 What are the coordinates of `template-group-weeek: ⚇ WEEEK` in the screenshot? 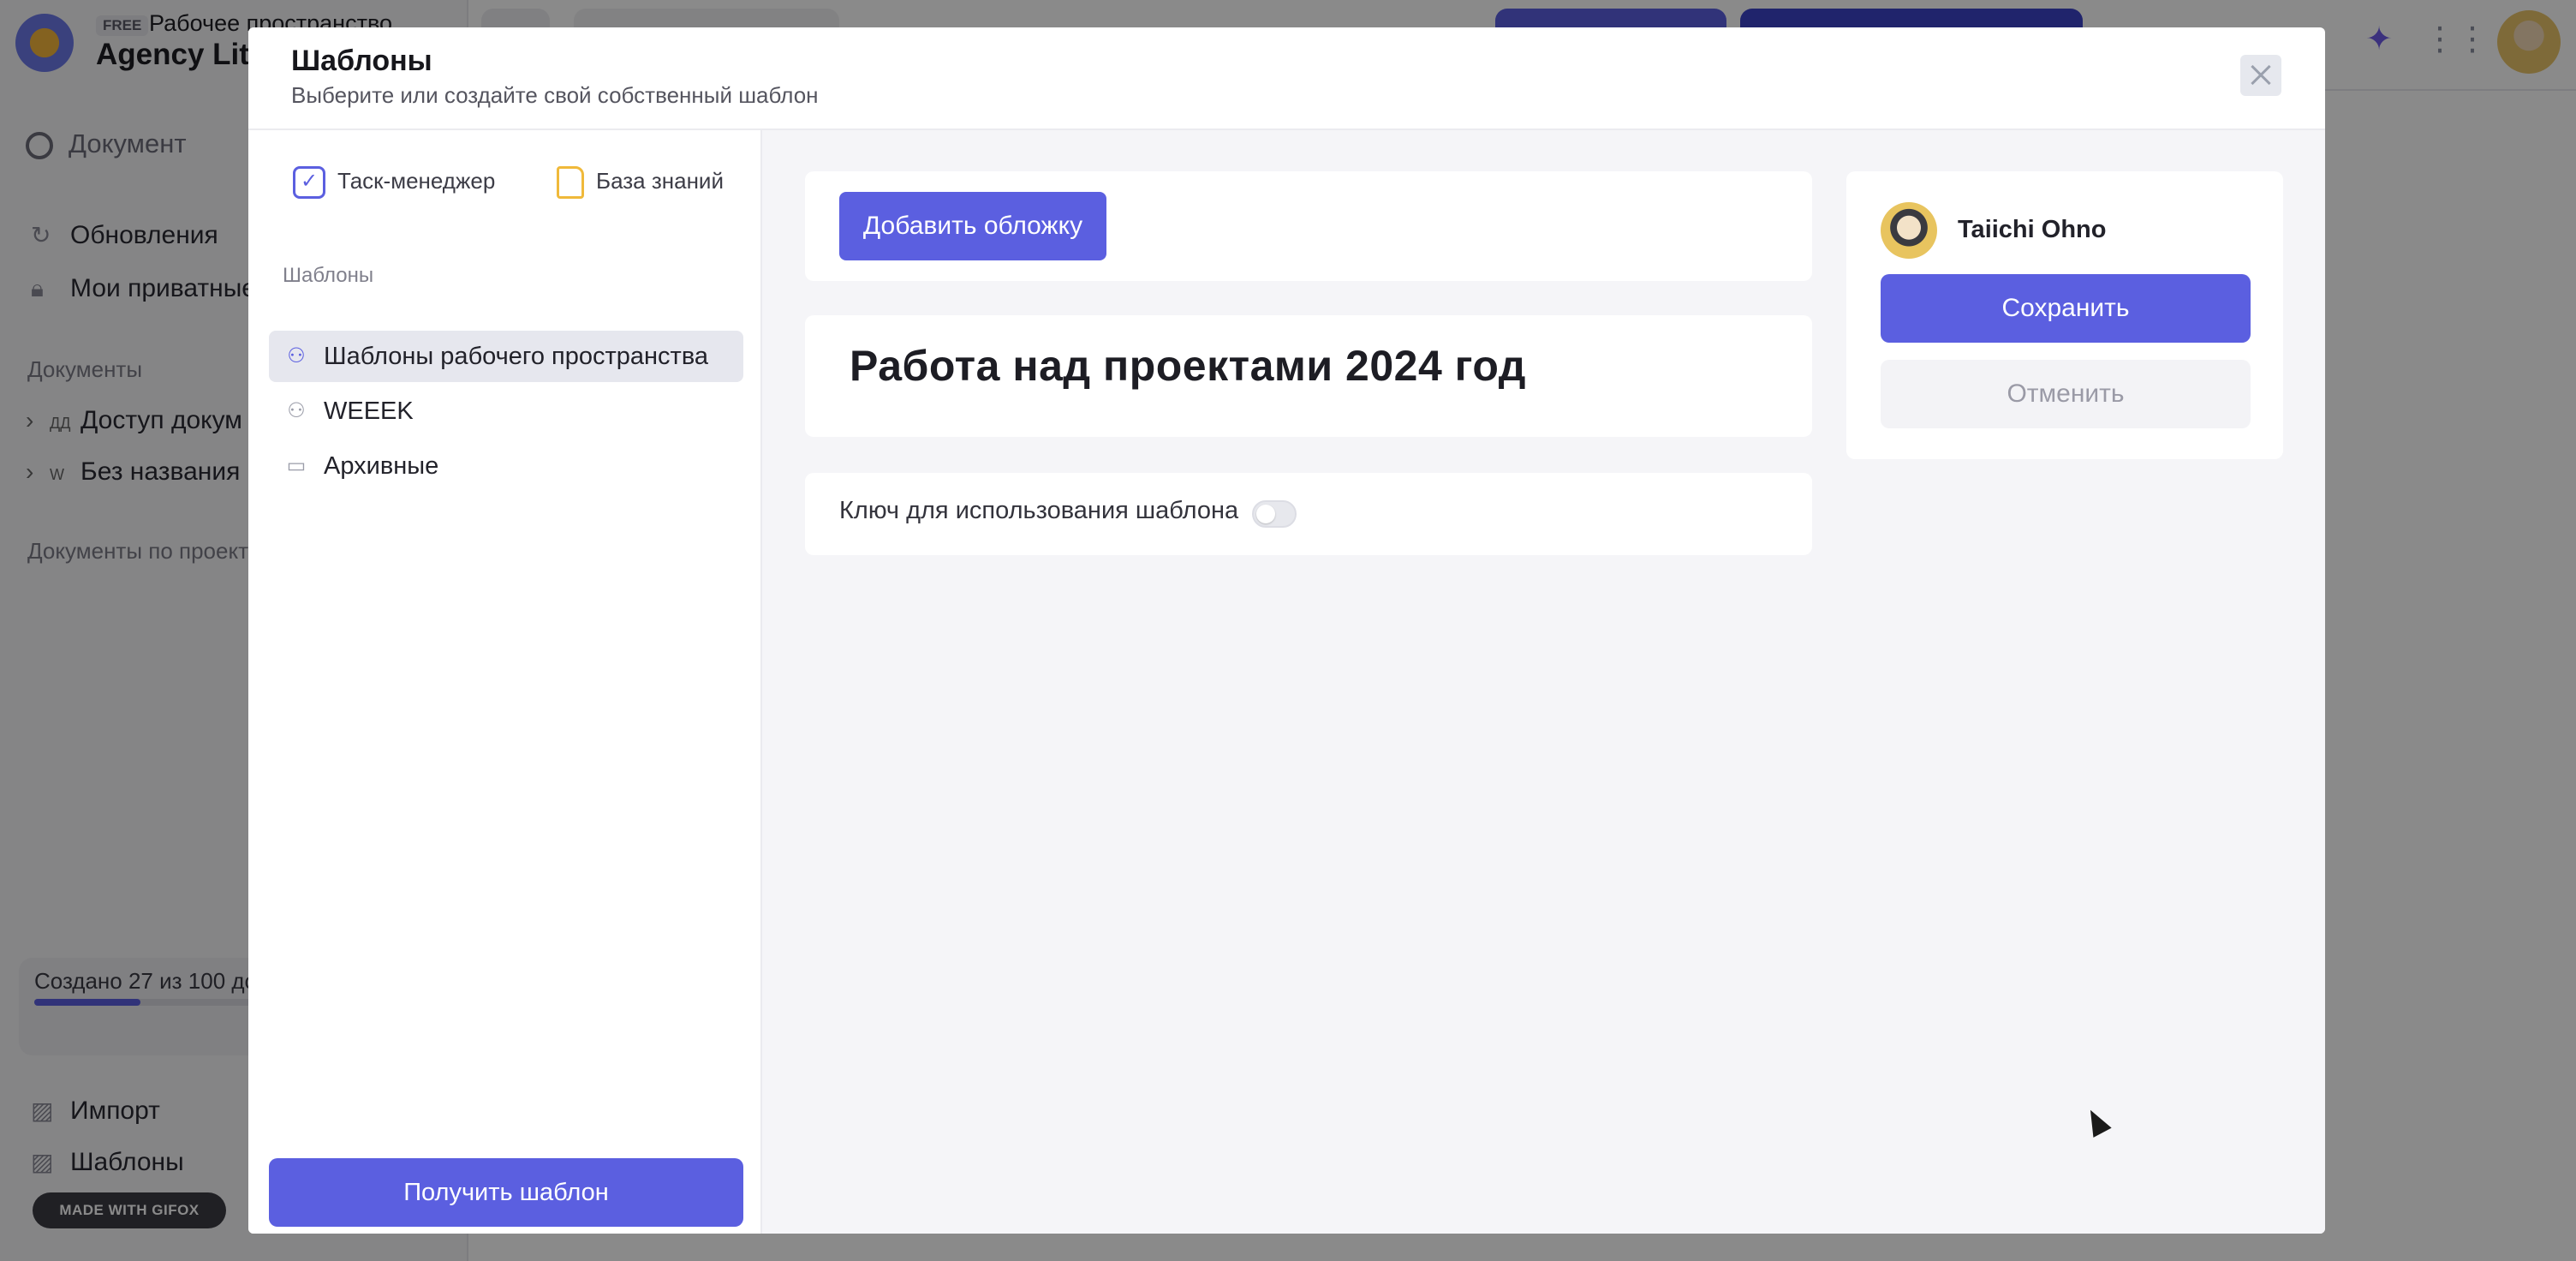 It's located at (506, 411).